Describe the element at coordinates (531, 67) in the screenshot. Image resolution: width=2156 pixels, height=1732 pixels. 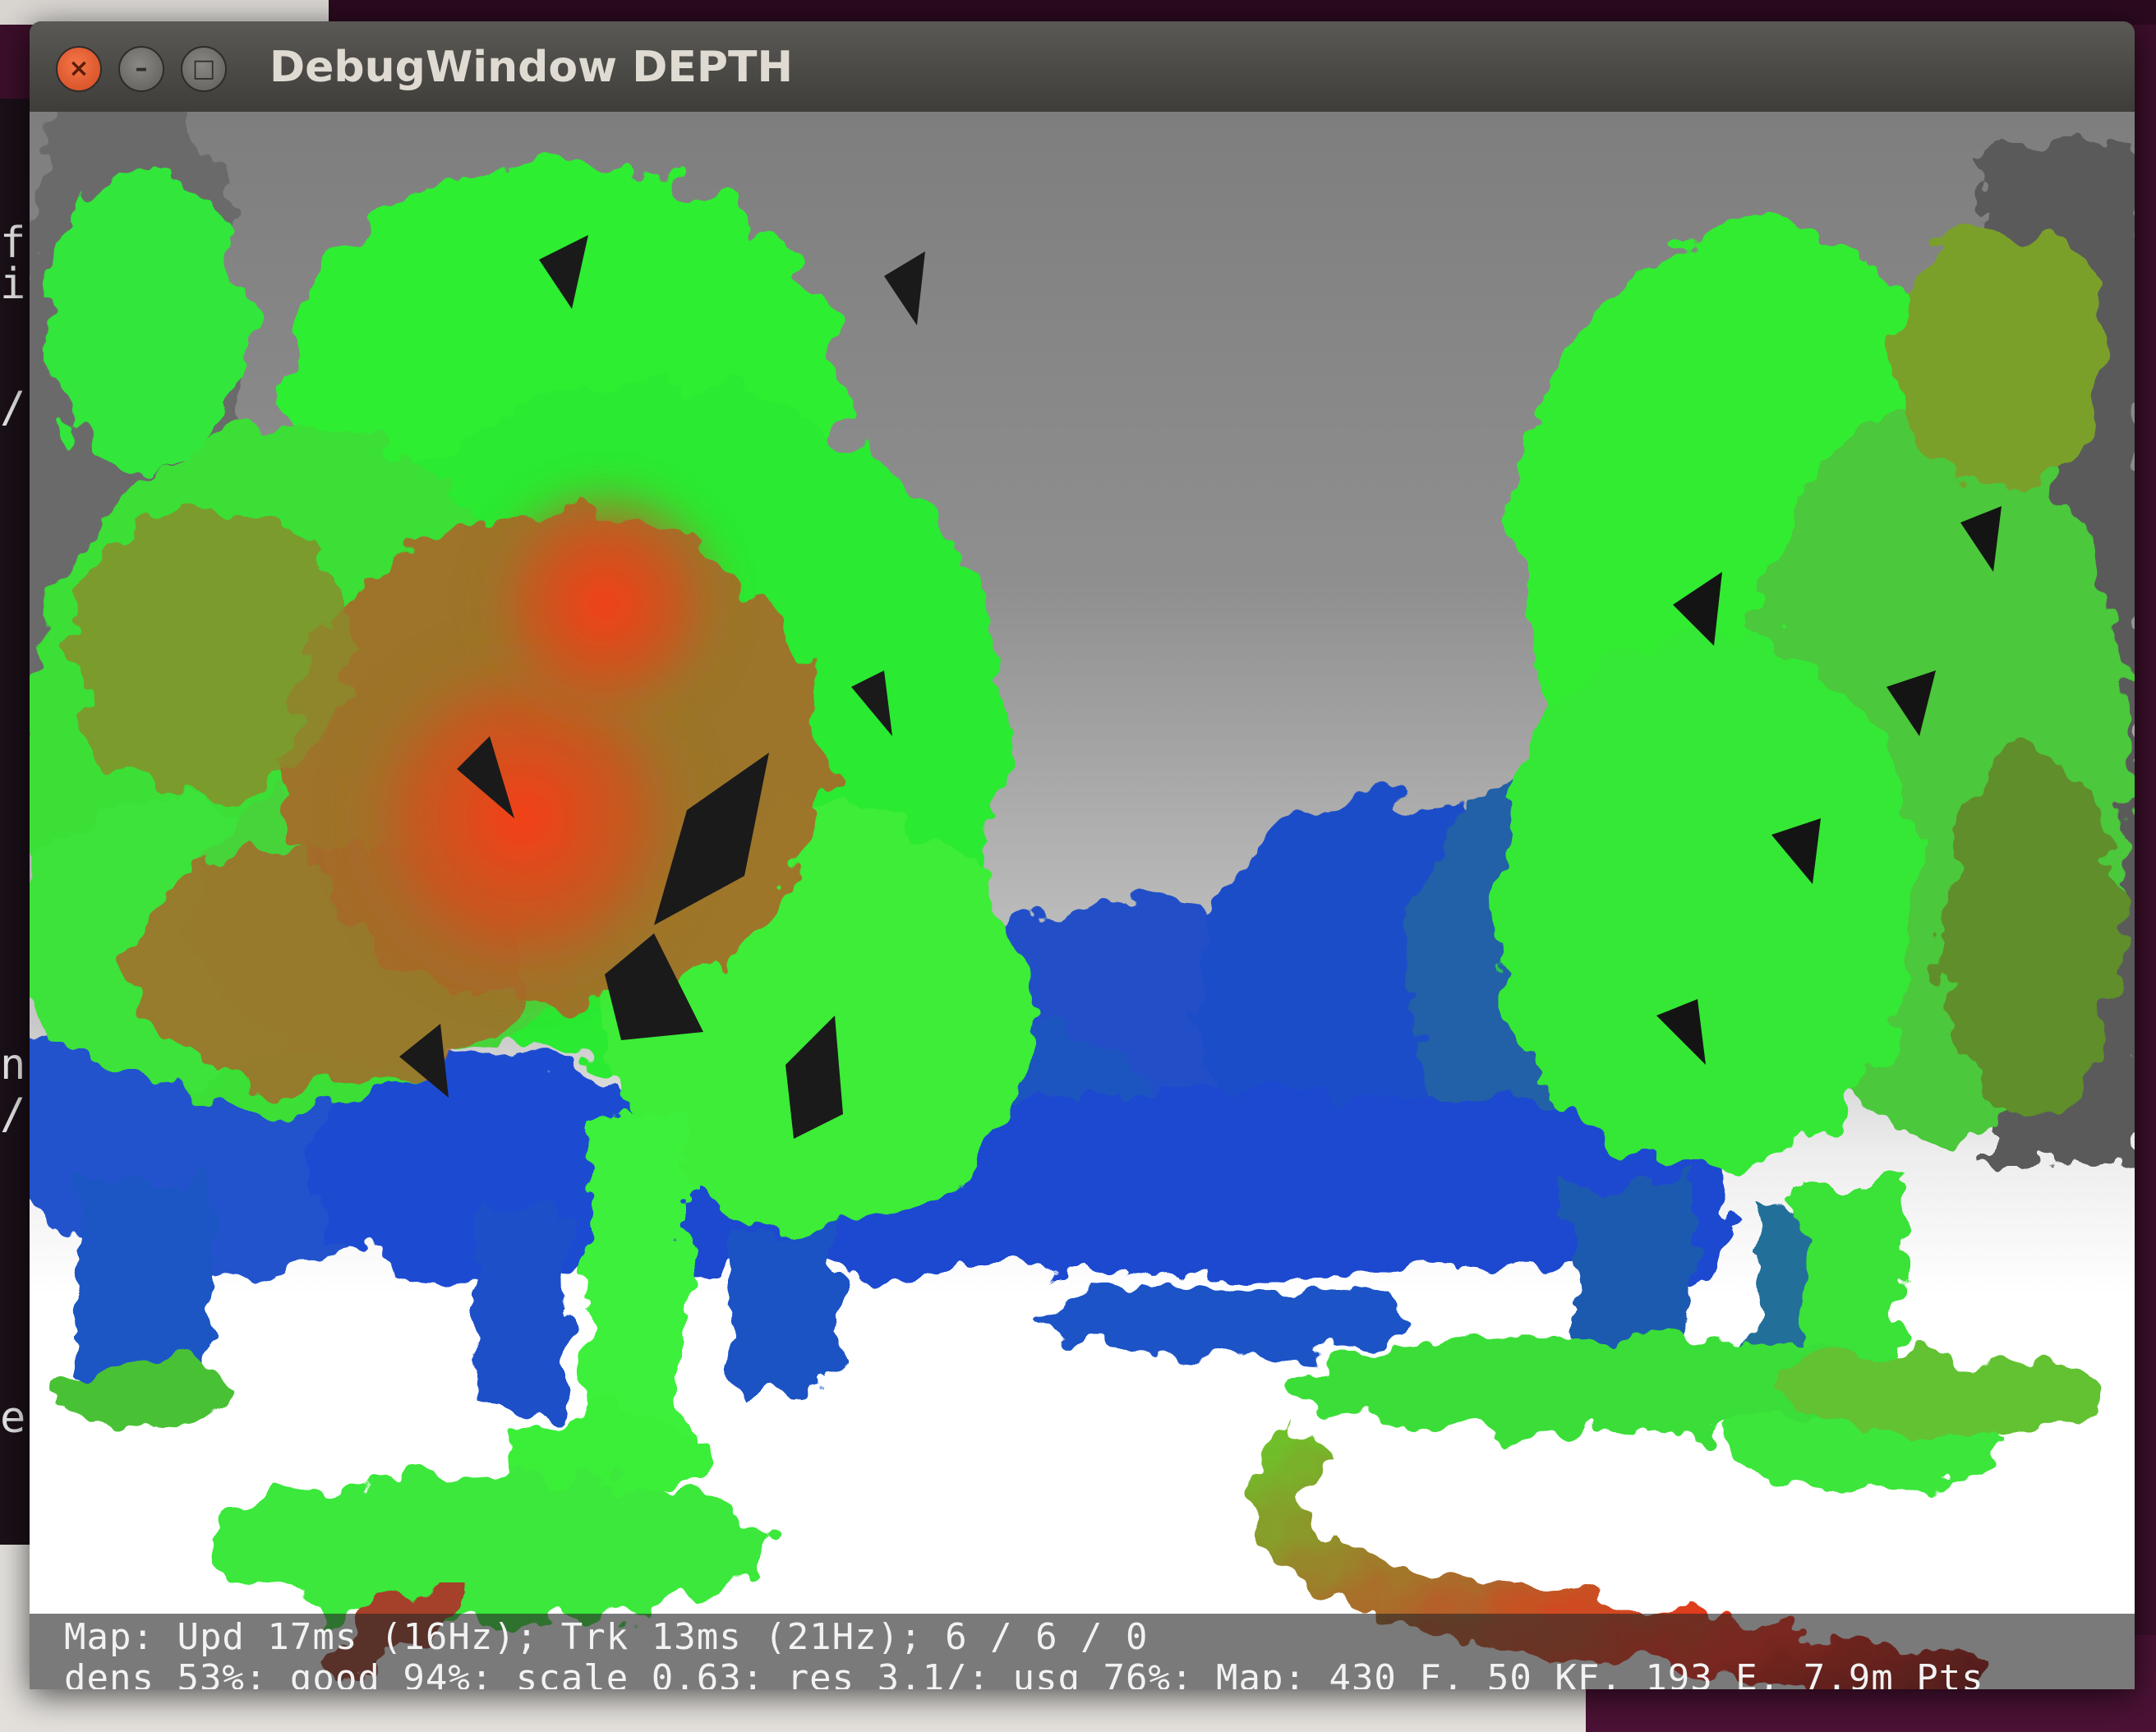
I see `window-title: DebugWindow DEPTH` at that location.